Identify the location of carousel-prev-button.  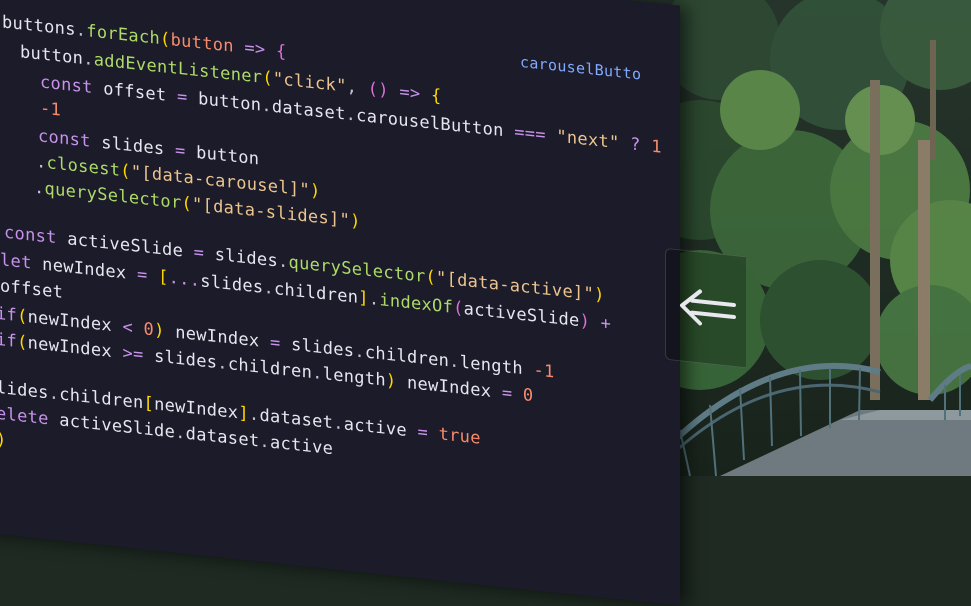
(705, 308).